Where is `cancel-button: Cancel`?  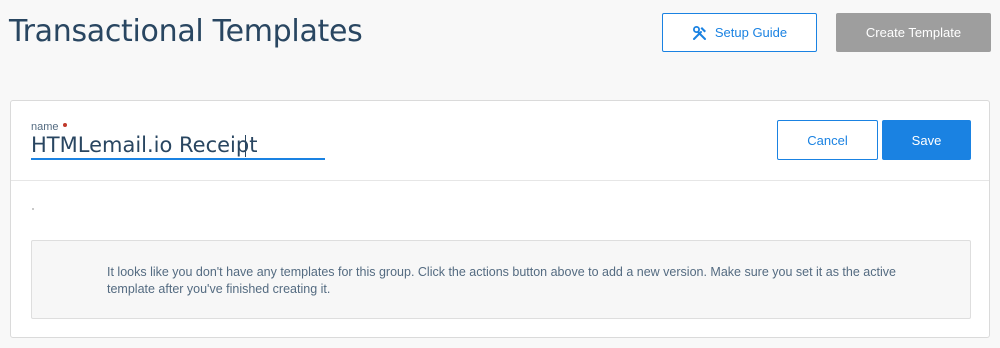 cancel-button: Cancel is located at coordinates (827, 140).